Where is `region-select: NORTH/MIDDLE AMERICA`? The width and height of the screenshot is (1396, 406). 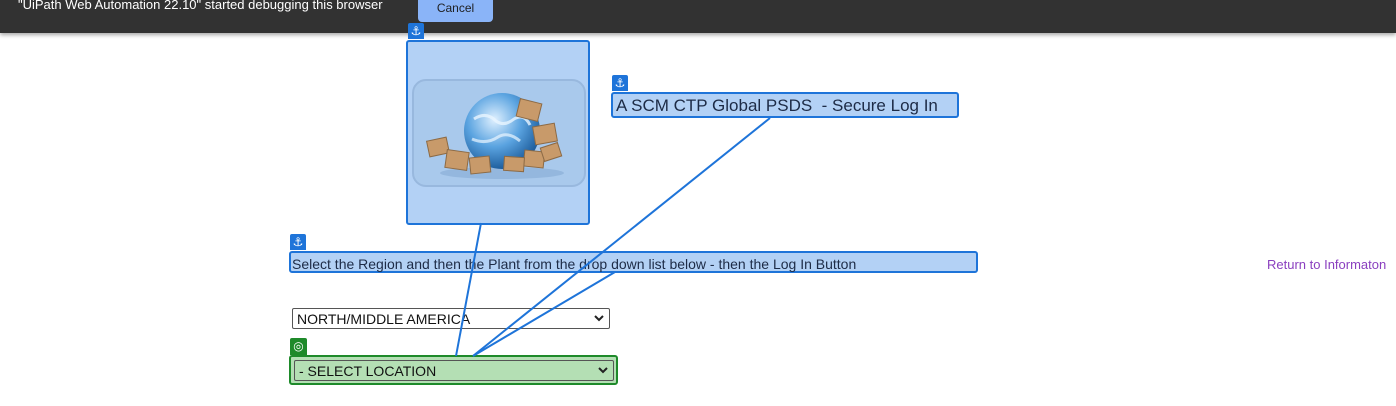
region-select: NORTH/MIDDLE AMERICA is located at coordinates (451, 318).